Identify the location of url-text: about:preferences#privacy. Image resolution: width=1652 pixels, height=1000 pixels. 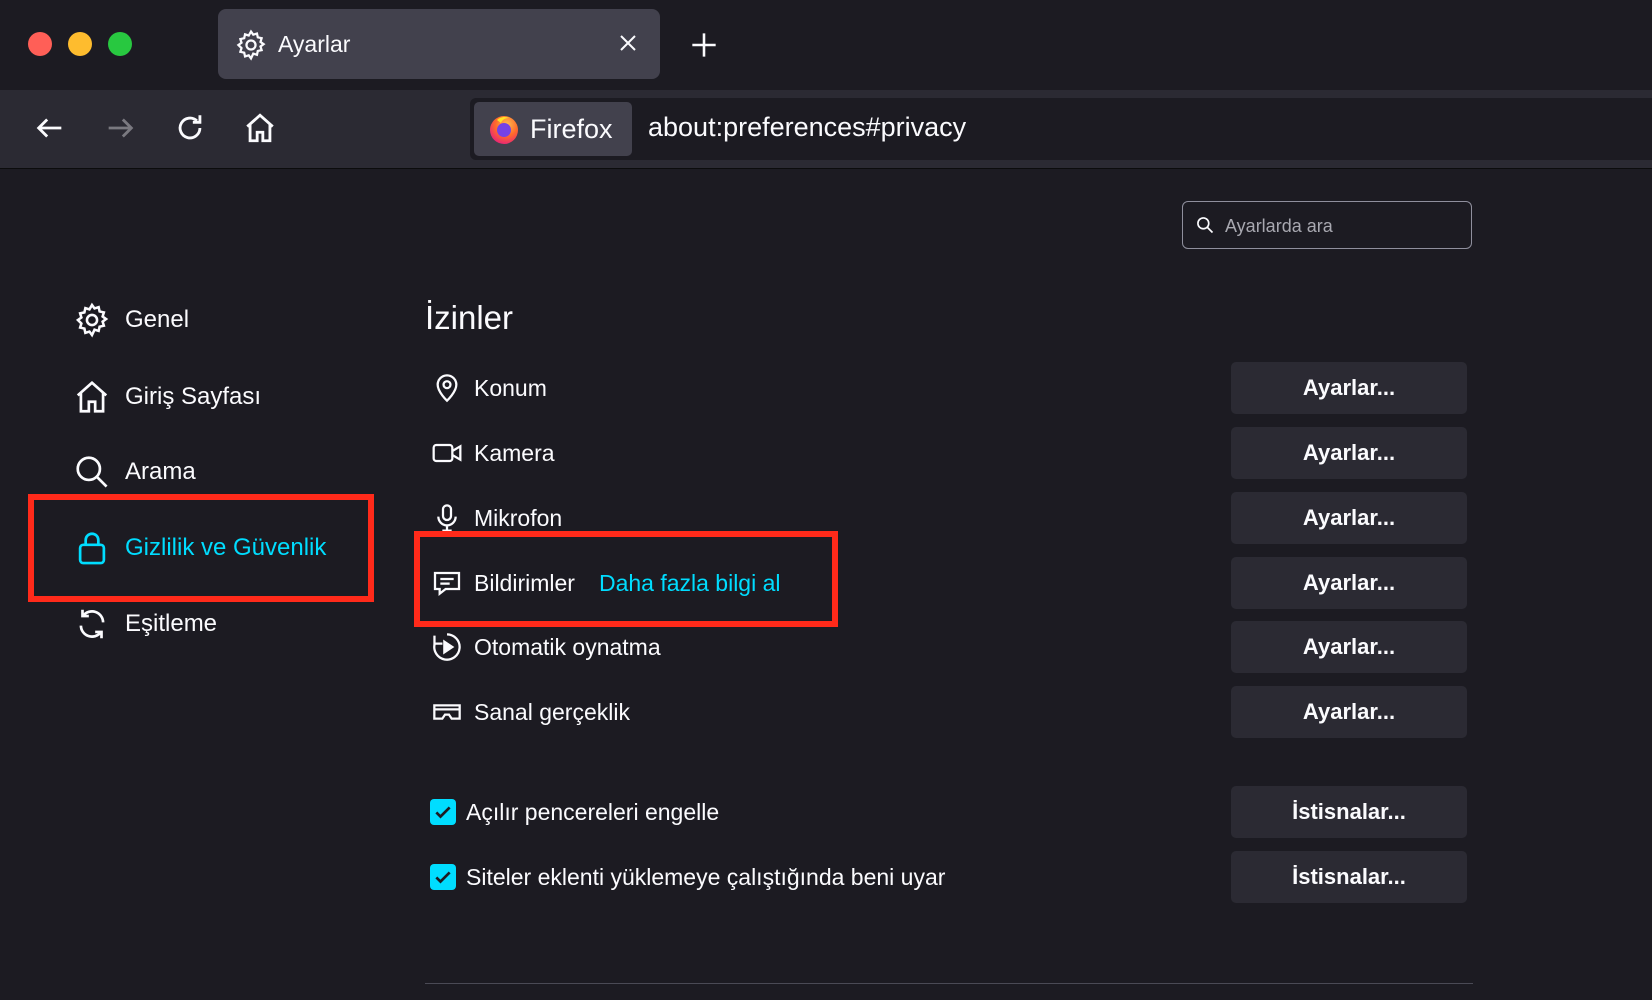
(807, 127).